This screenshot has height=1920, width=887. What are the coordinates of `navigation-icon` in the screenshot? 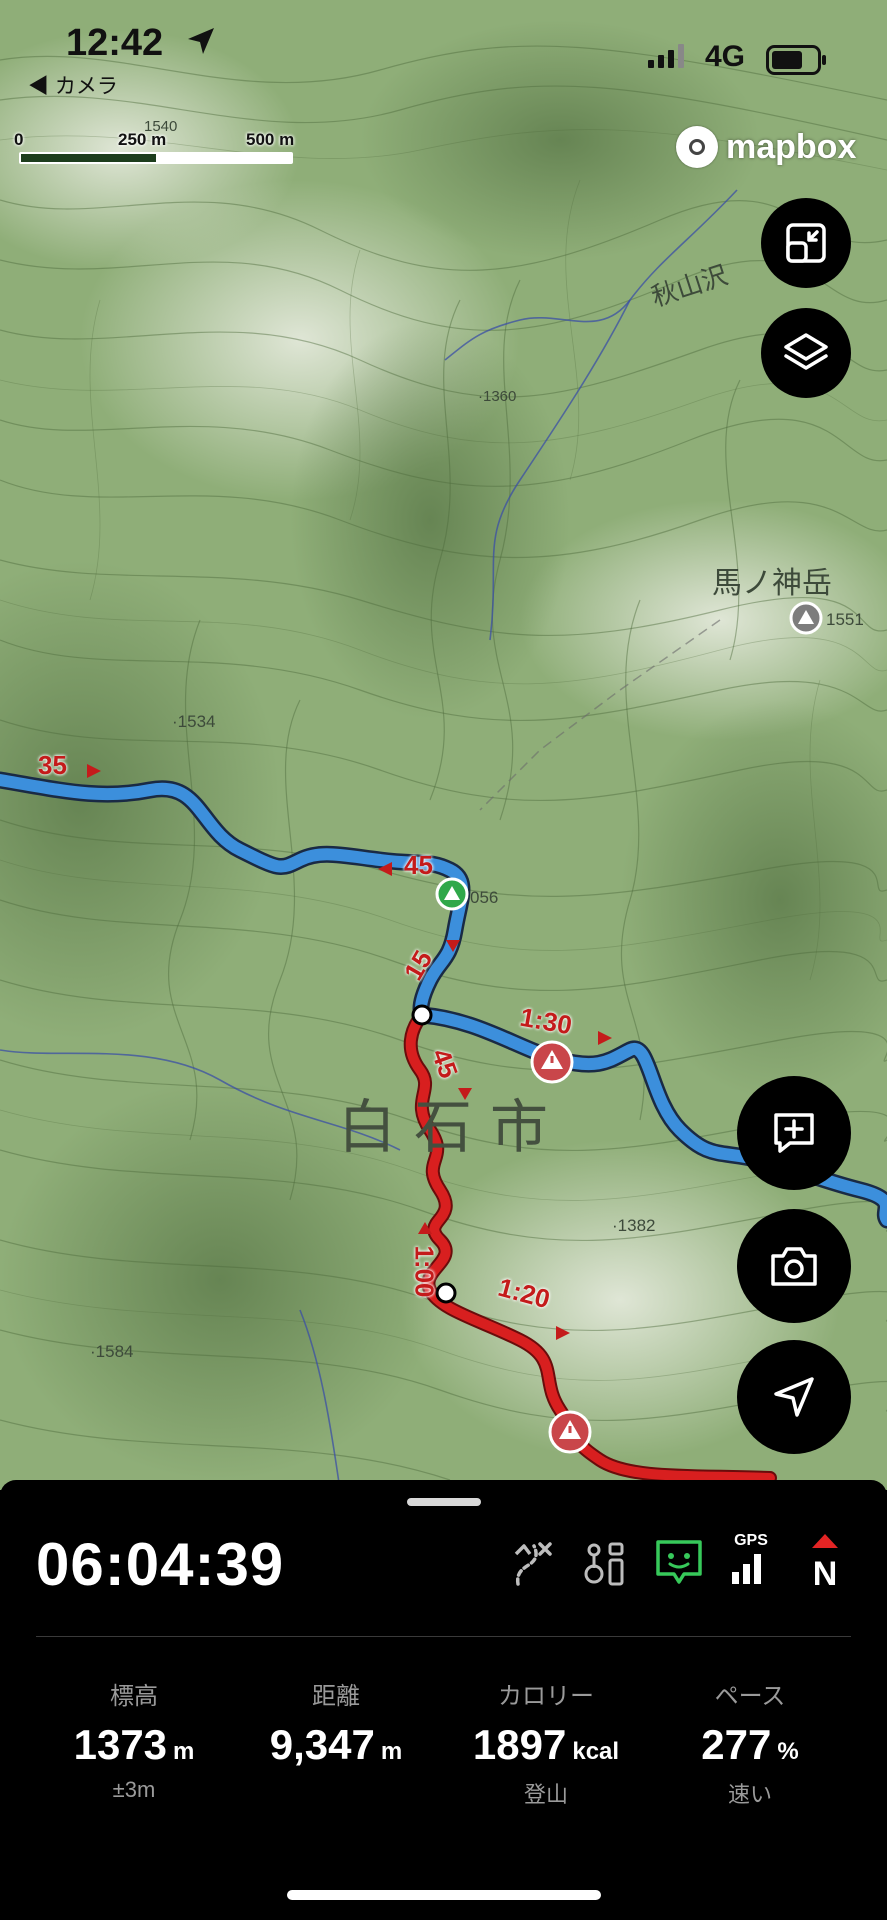 It's located at (794, 1397).